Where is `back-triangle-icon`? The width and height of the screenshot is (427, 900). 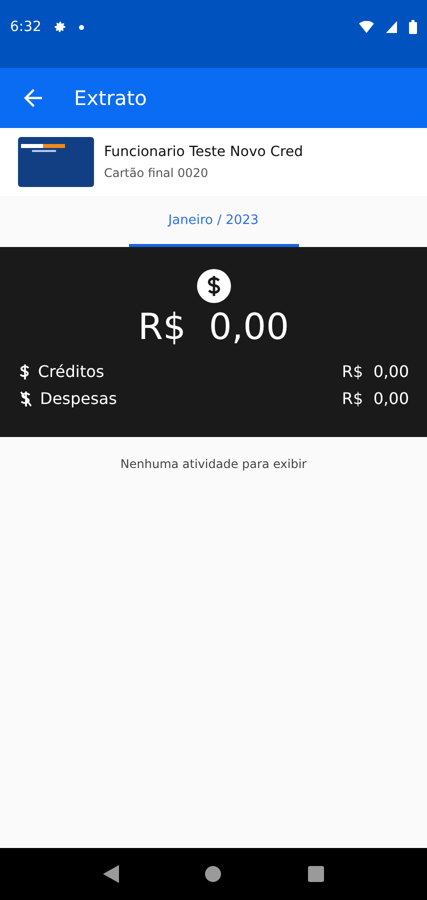
back-triangle-icon is located at coordinates (111, 874).